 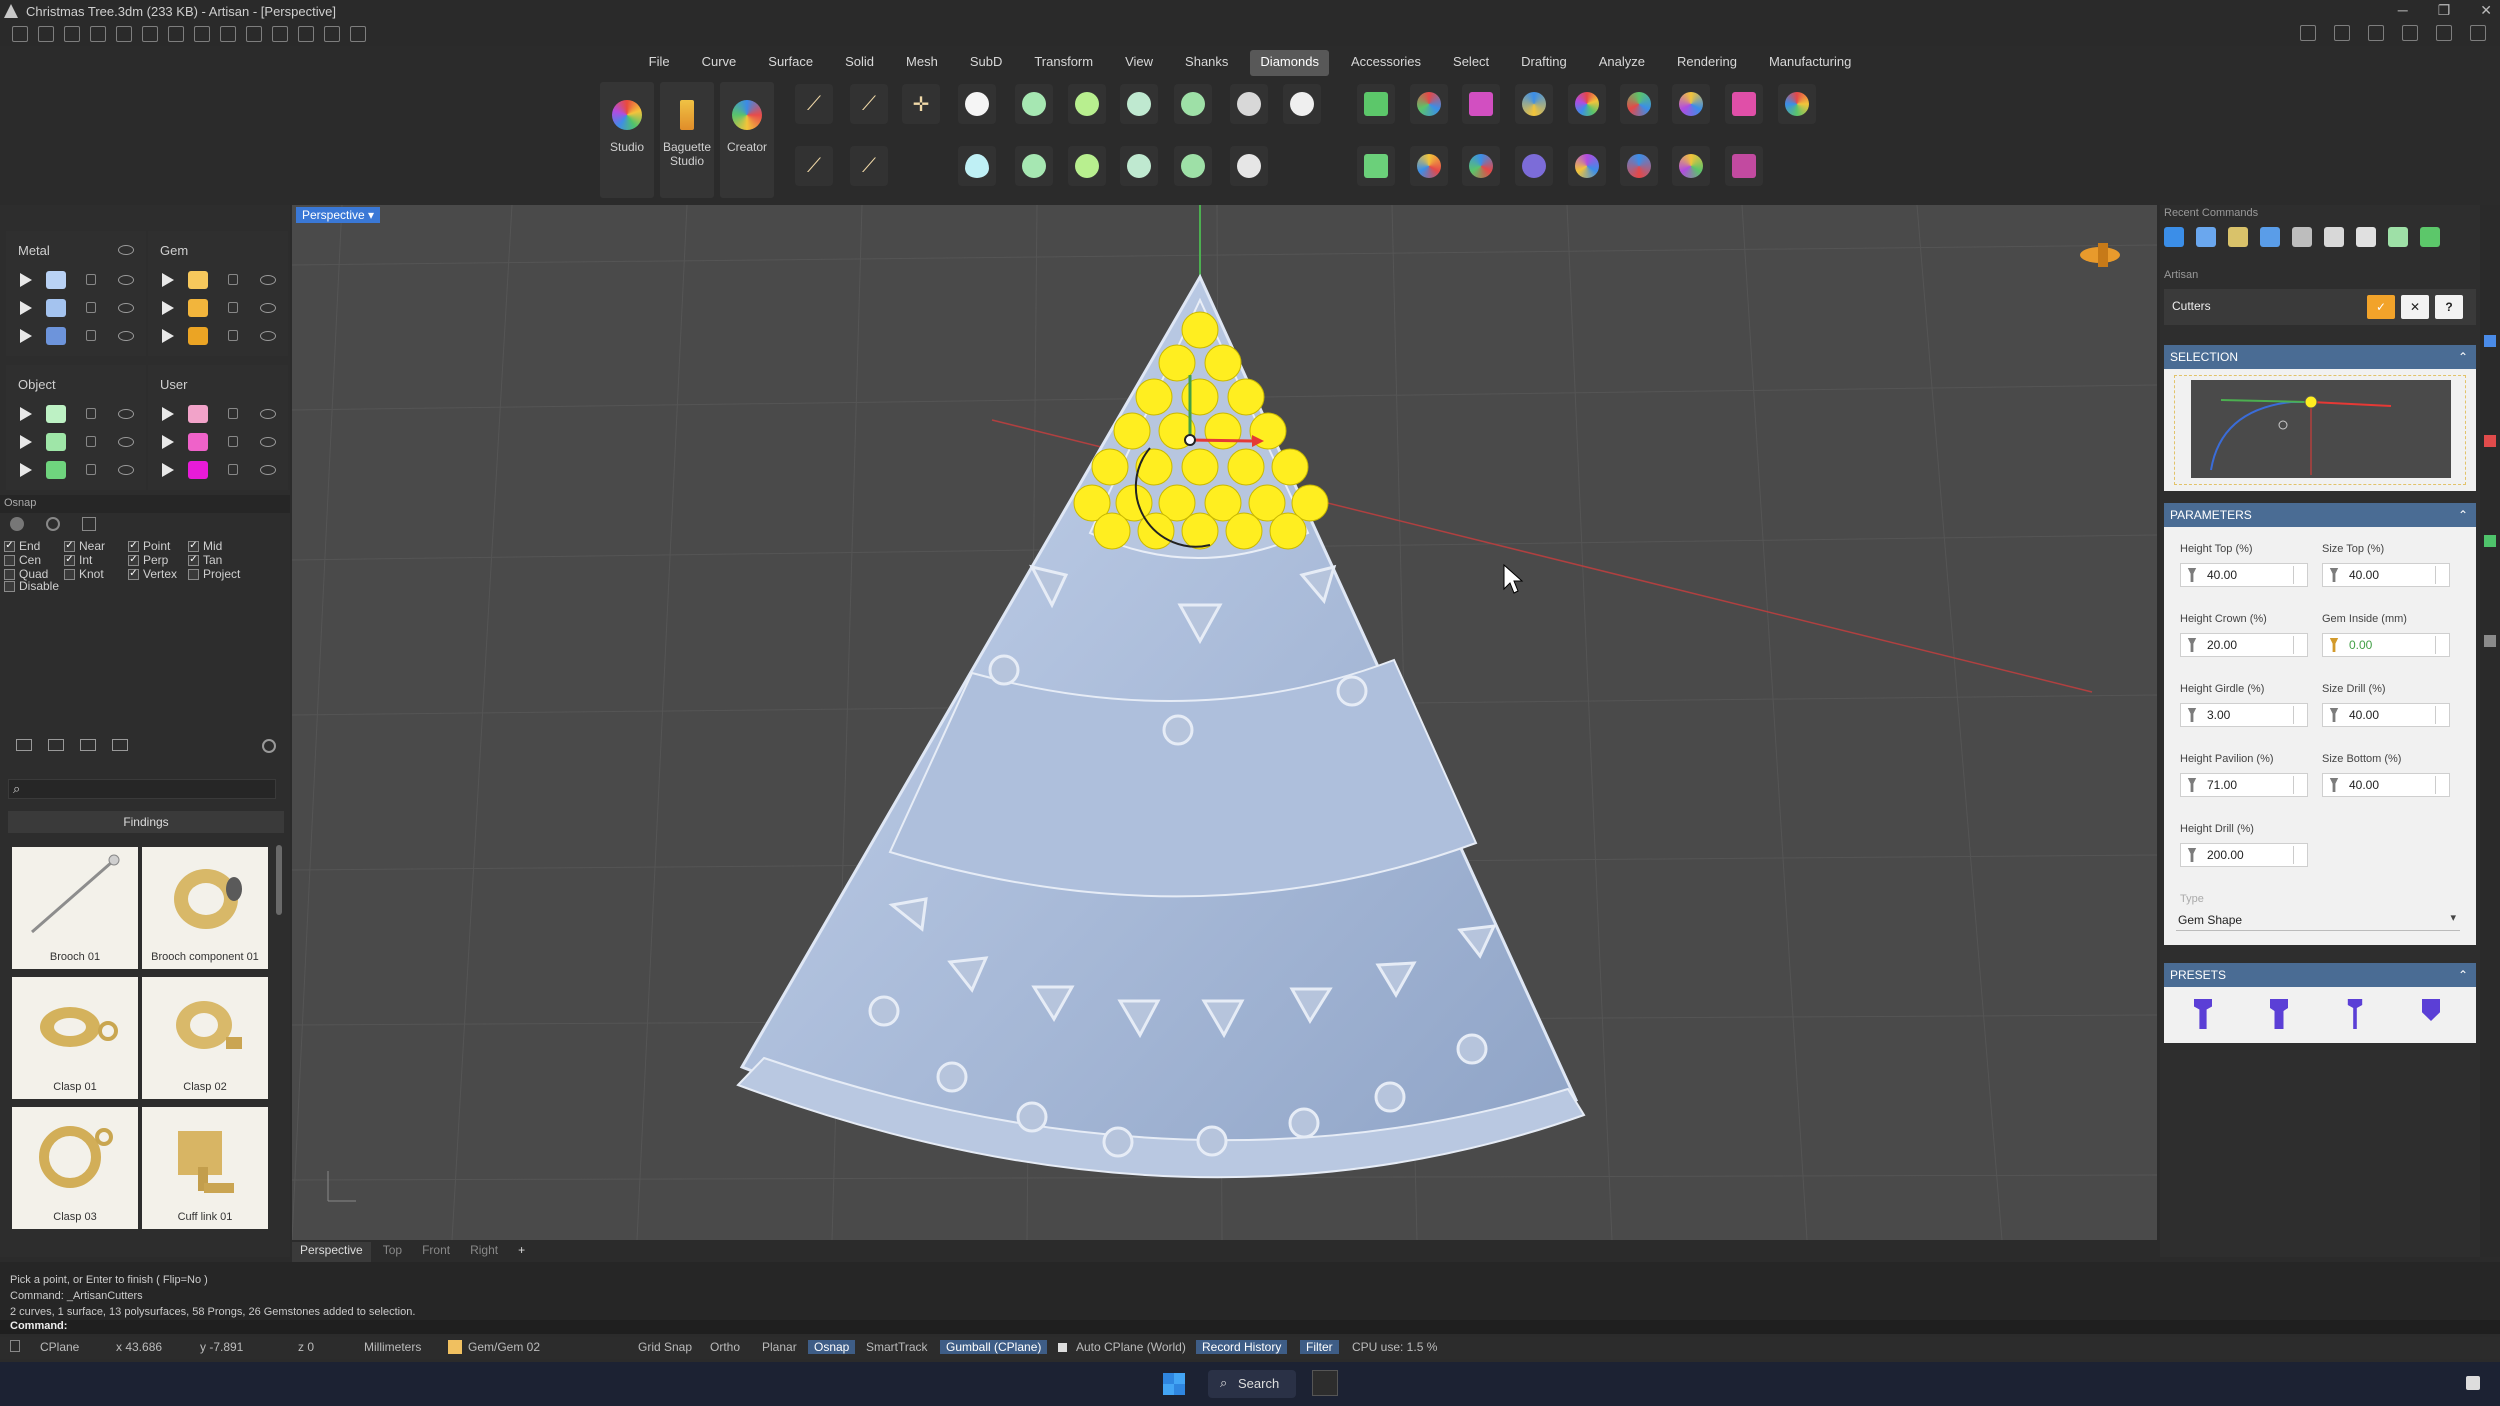 What do you see at coordinates (2473, 1383) in the screenshot?
I see `notification-icon` at bounding box center [2473, 1383].